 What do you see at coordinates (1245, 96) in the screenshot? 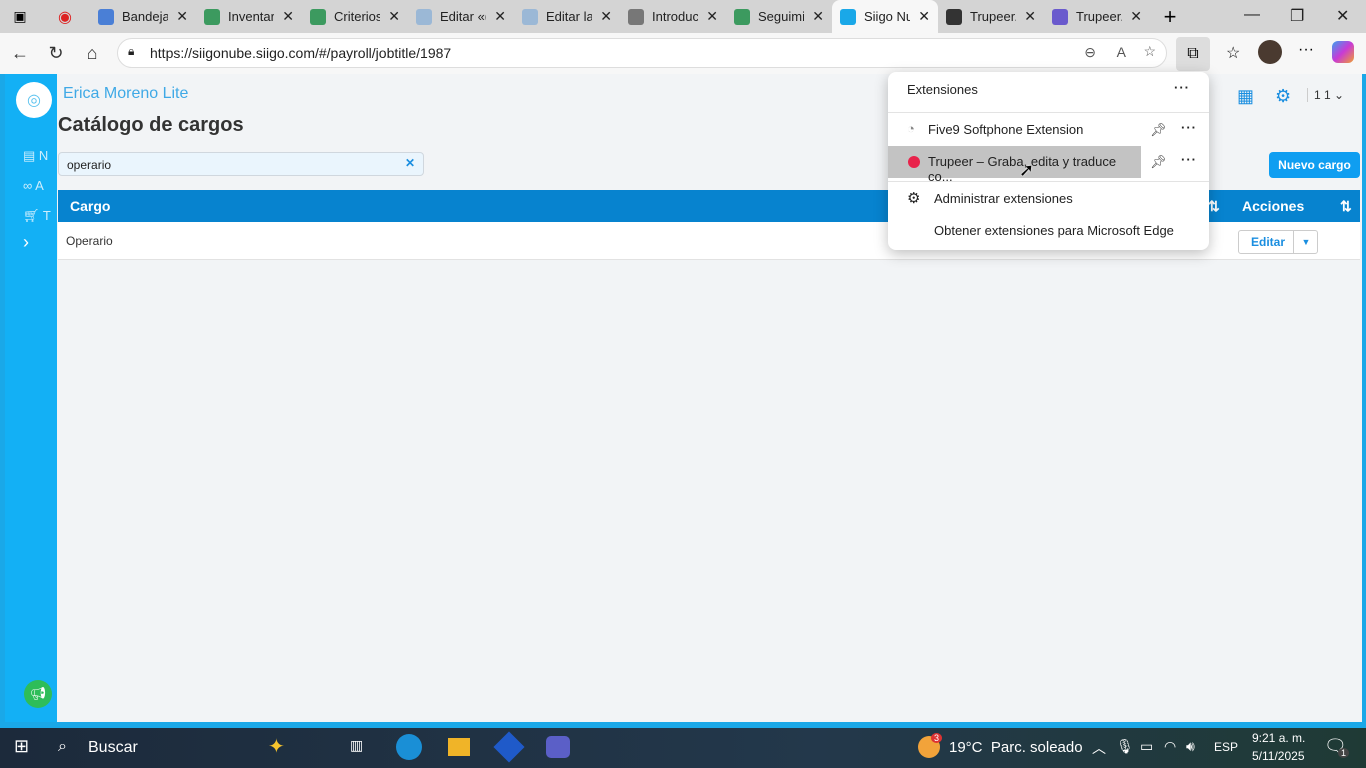
I see `calendar-icon: ▦` at bounding box center [1245, 96].